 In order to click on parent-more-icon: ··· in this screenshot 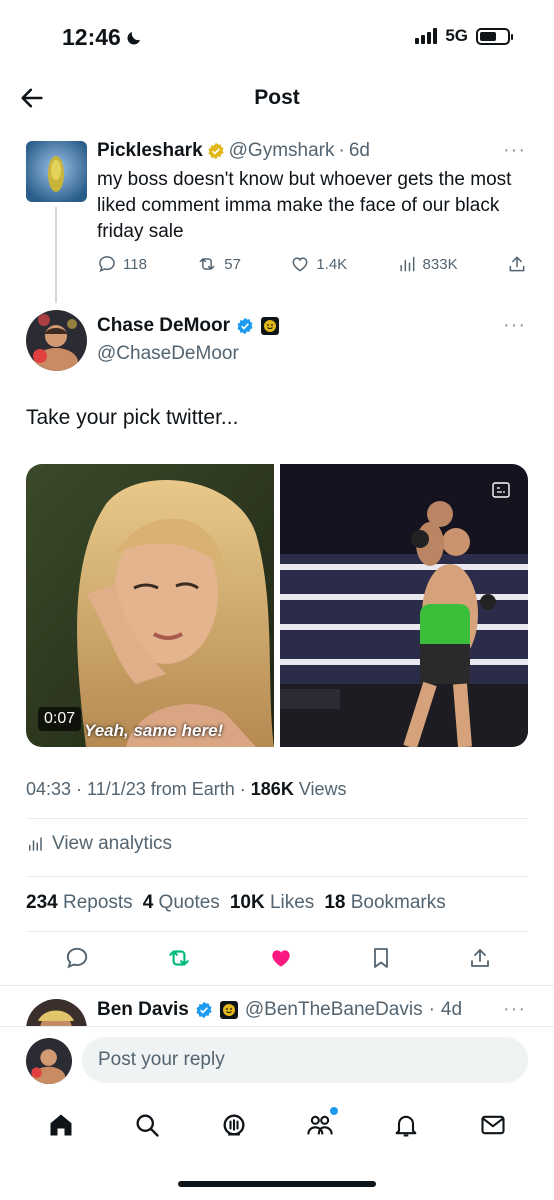, I will do `click(514, 150)`.